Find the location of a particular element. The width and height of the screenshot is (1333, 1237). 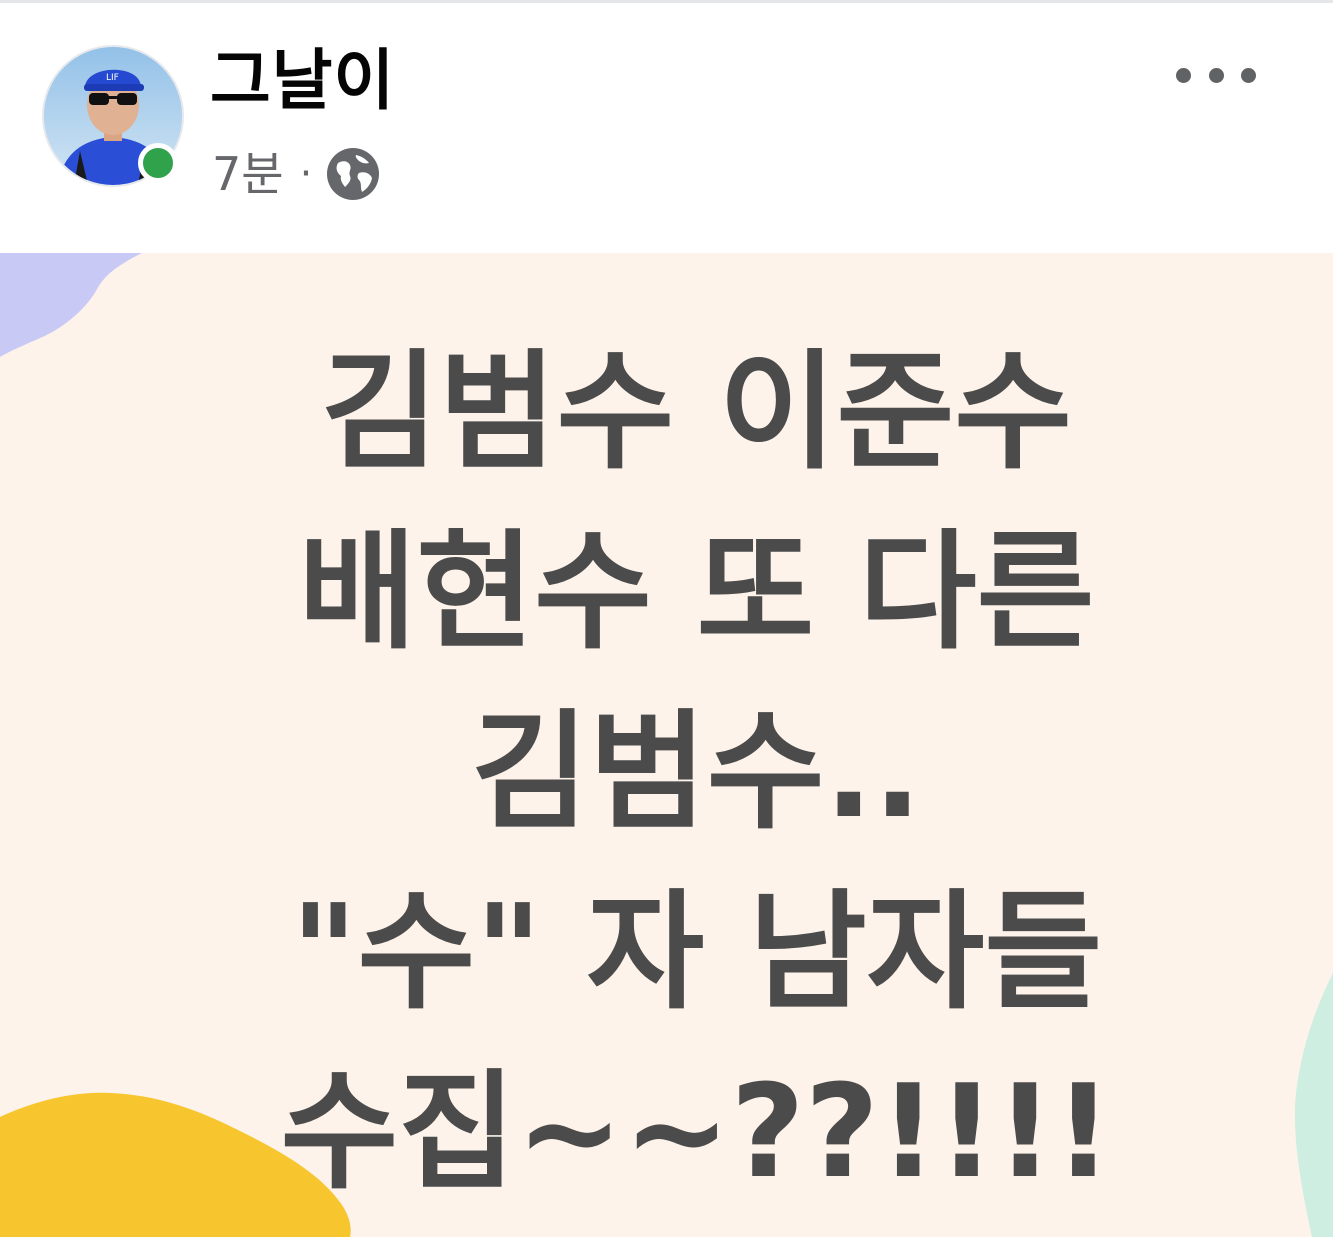

globe-icon is located at coordinates (353, 174).